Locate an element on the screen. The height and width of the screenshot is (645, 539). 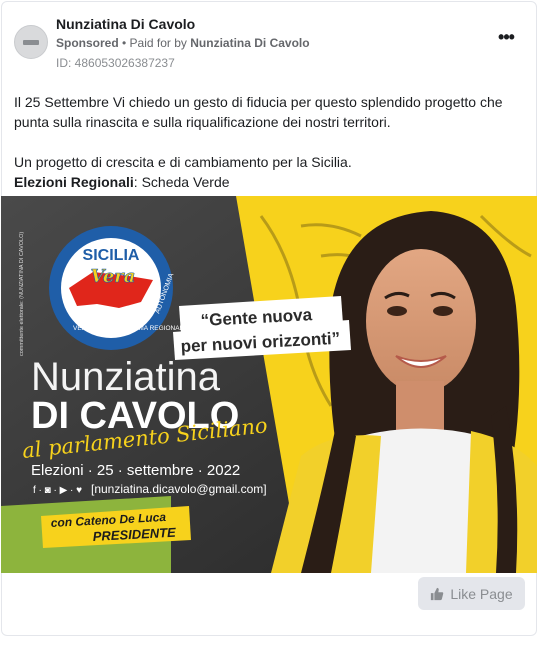
portrait-face is located at coordinates (421, 321).